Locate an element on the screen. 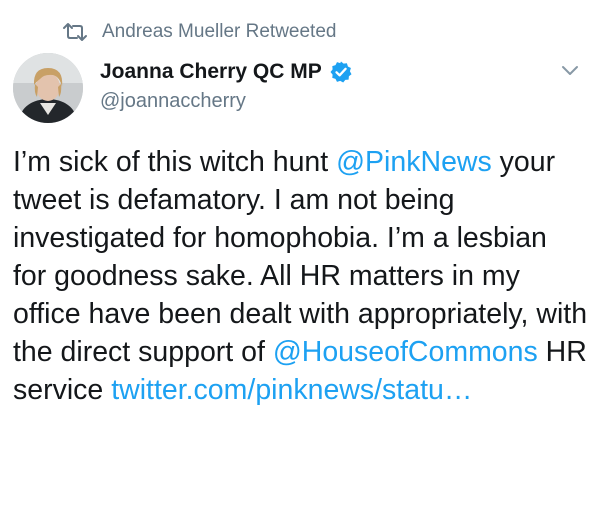  tweet-author: Joanna Cherry QC MP @joannaccherry is located at coordinates (226, 85).